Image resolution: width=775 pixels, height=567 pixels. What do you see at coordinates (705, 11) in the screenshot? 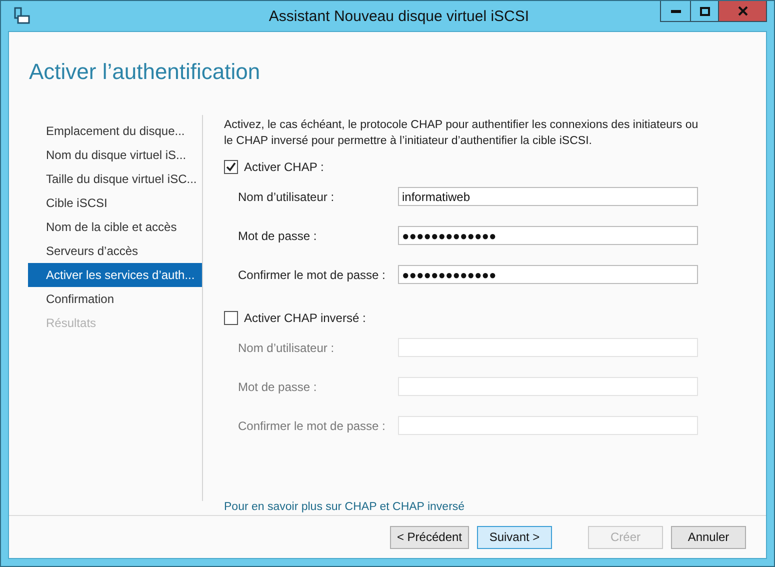
I see `maximize-icon` at bounding box center [705, 11].